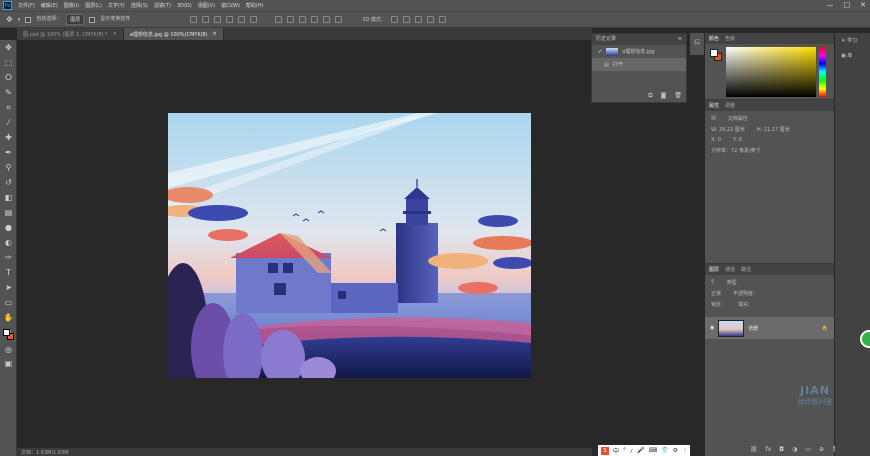 This screenshot has width=870, height=456. What do you see at coordinates (291, 19) in the screenshot?
I see `distribute-vcenter-icon` at bounding box center [291, 19].